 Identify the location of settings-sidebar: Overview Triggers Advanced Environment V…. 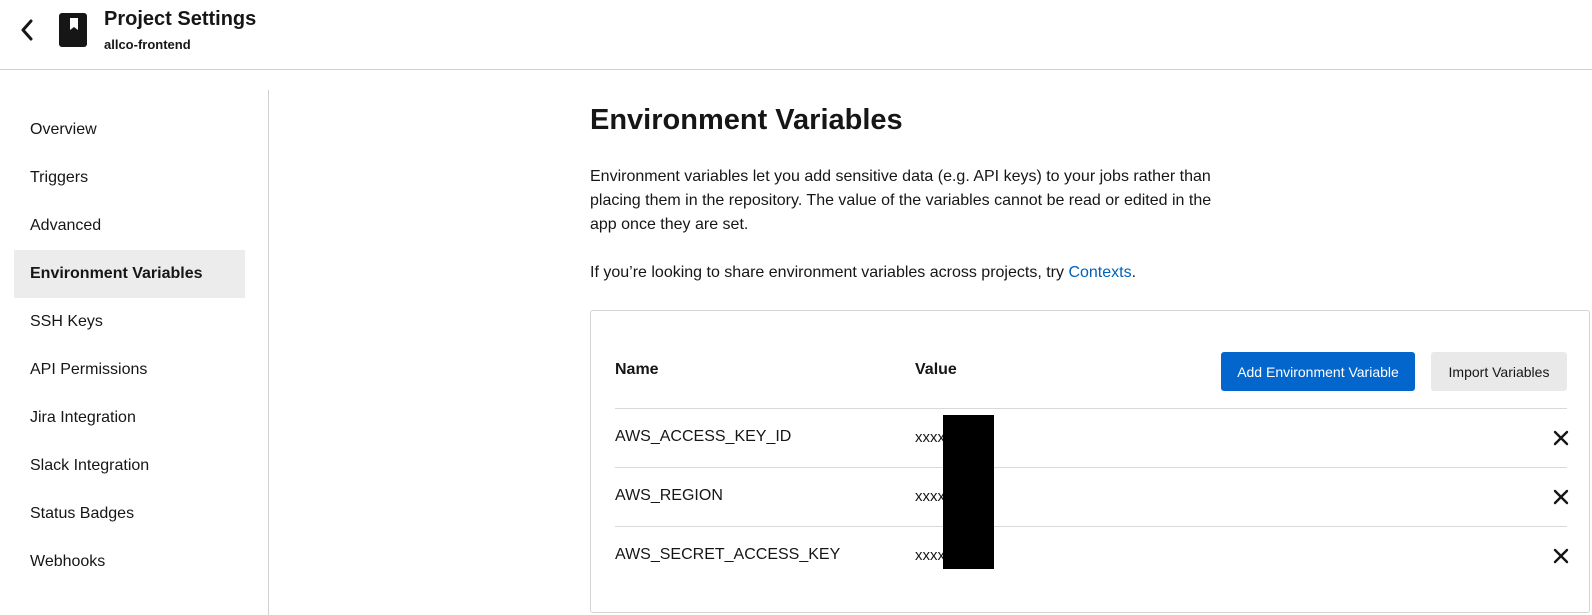
(129, 346).